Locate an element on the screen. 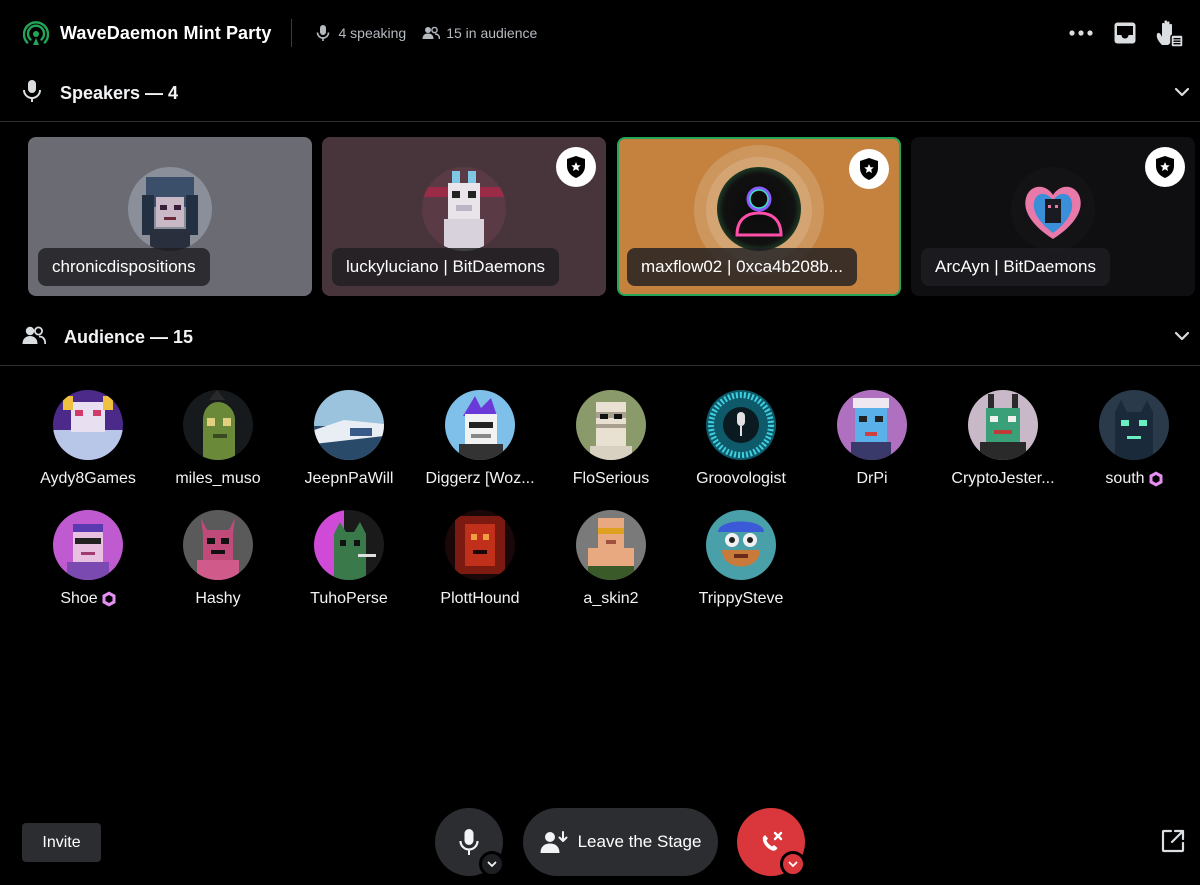 The height and width of the screenshot is (885, 1200). stage-channel-icon is located at coordinates (36, 33).